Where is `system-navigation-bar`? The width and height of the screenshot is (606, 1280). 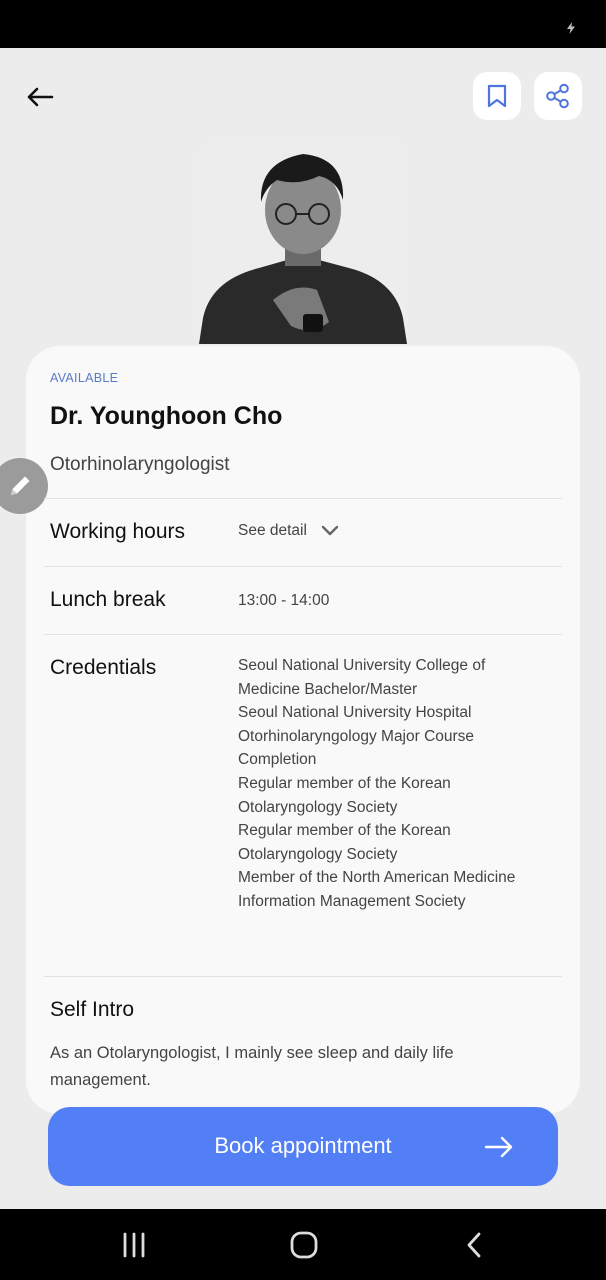
system-navigation-bar is located at coordinates (303, 1244).